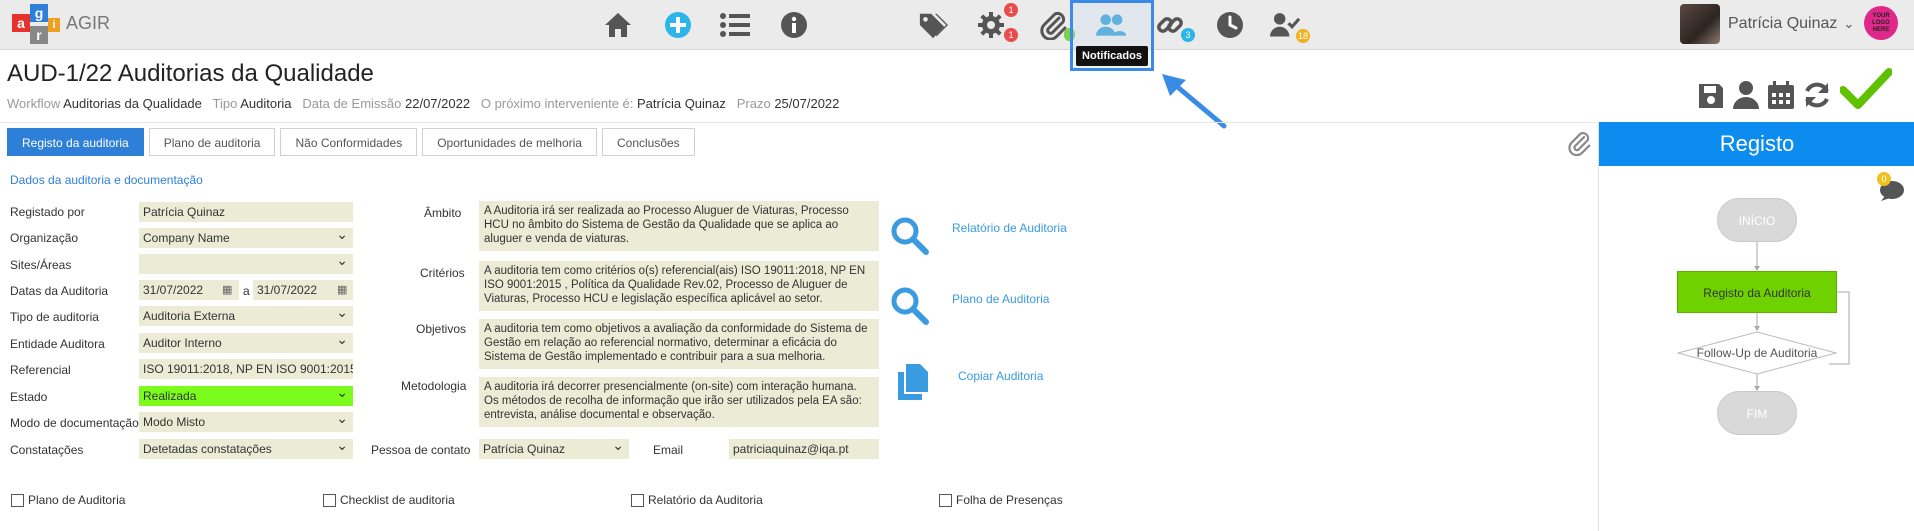  I want to click on label-objetivos: Objetivos, so click(441, 329).